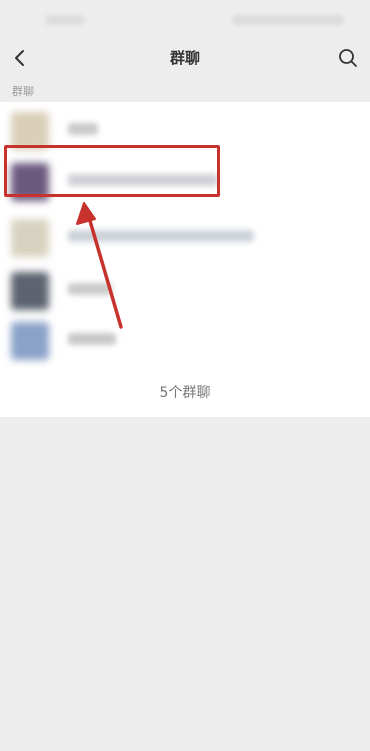 This screenshot has height=751, width=370. Describe the element at coordinates (288, 20) in the screenshot. I see `status-icons-blur` at that location.